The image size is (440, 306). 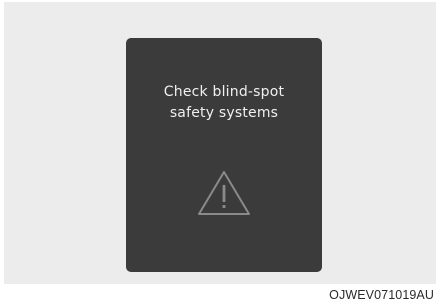 I want to click on warning-message-line-2: safety systems, so click(x=224, y=113).